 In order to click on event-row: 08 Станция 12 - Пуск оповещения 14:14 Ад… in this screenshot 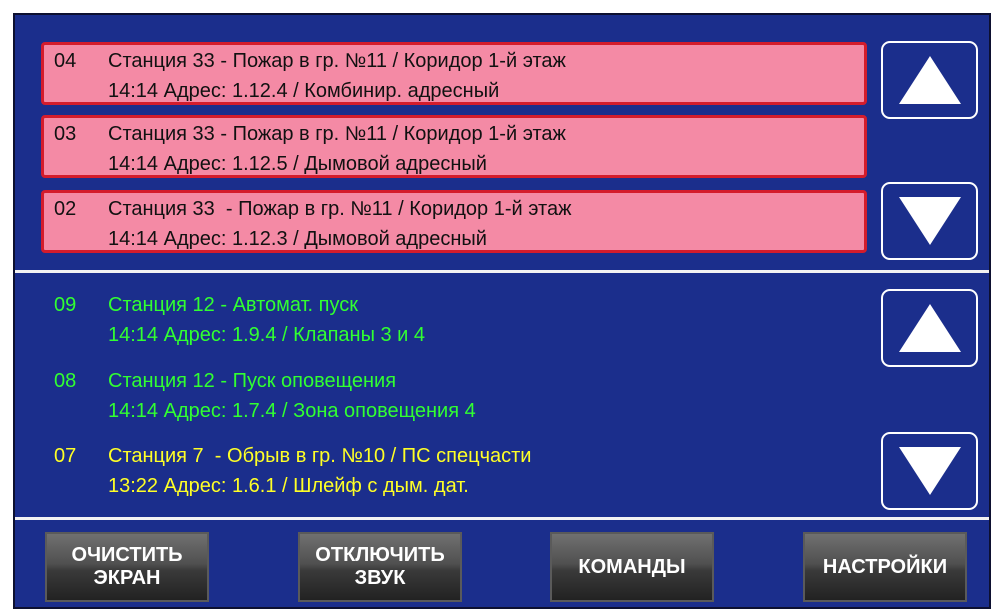, I will do `click(454, 399)`.